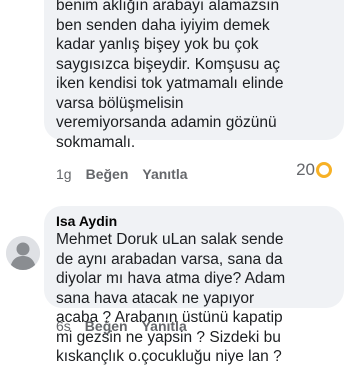  I want to click on reaction-count-value: 20, so click(305, 169).